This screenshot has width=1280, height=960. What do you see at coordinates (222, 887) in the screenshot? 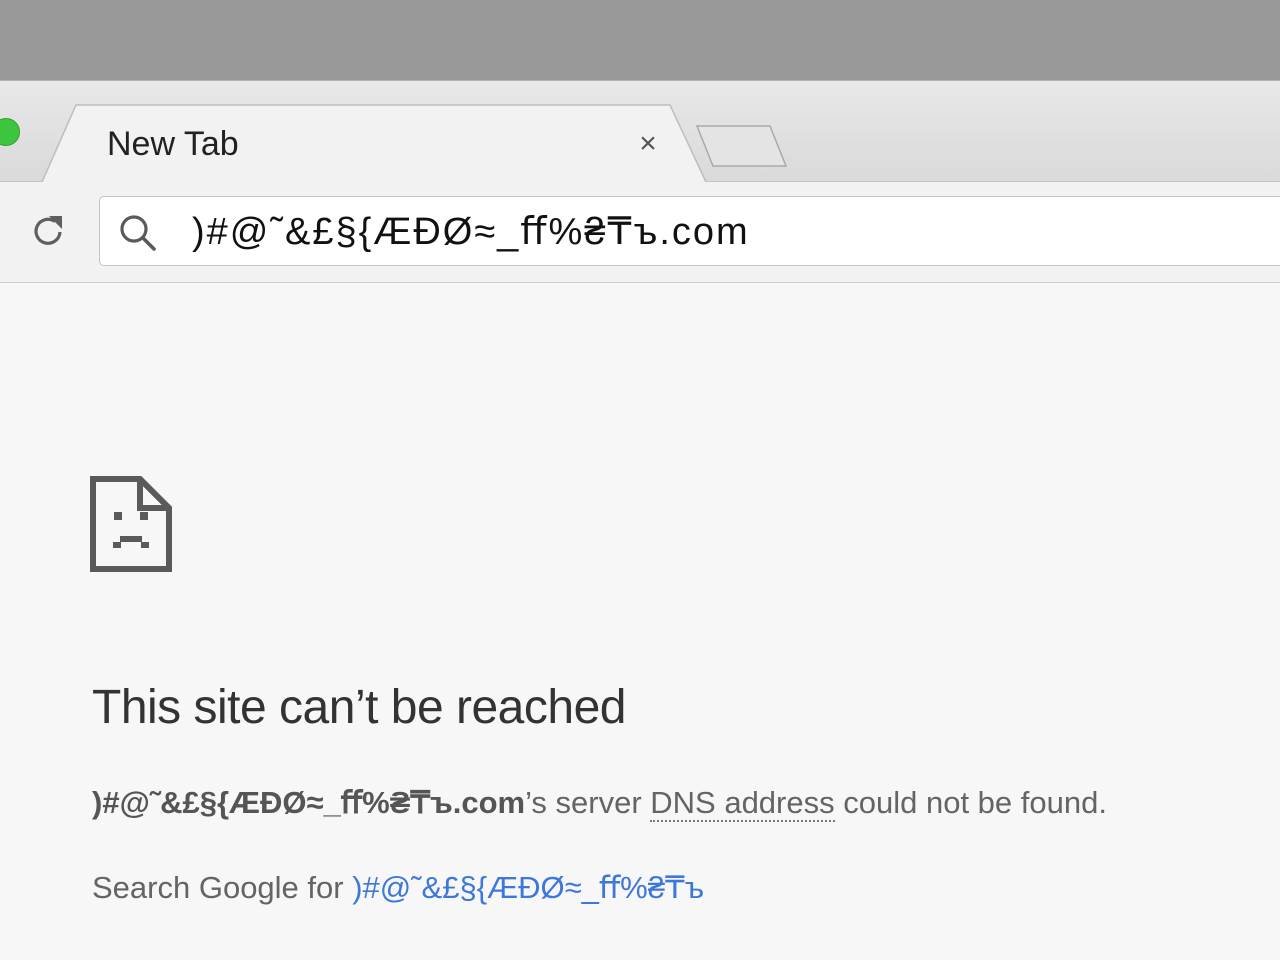
I see `search-suggestion-prefix: Search Google for` at bounding box center [222, 887].